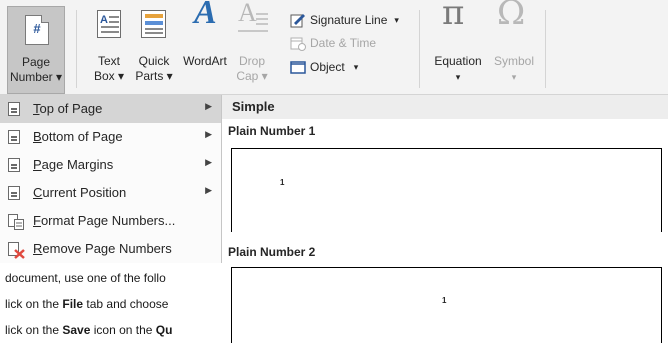 The width and height of the screenshot is (668, 343). What do you see at coordinates (154, 49) in the screenshot?
I see `quick-parts-button: Quick Parts ▾` at bounding box center [154, 49].